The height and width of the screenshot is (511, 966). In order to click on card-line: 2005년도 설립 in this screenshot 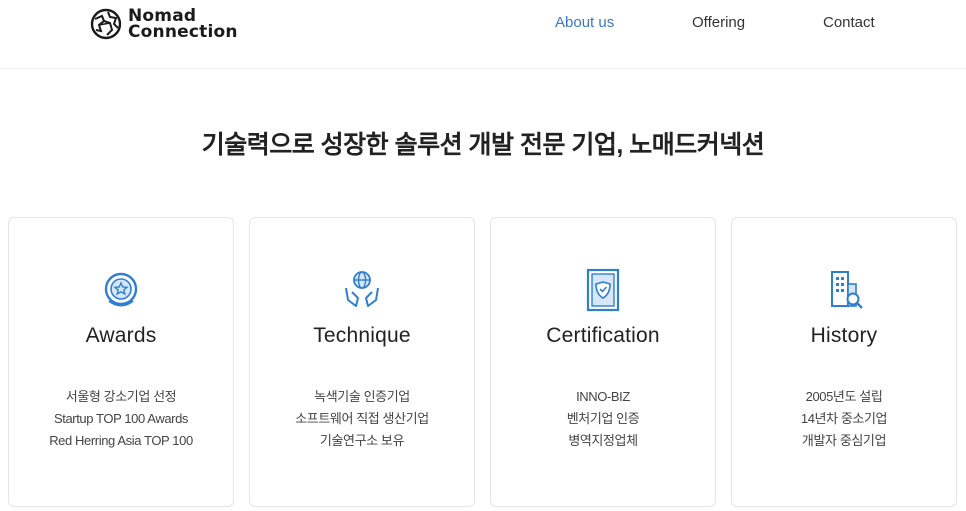, I will do `click(844, 396)`.